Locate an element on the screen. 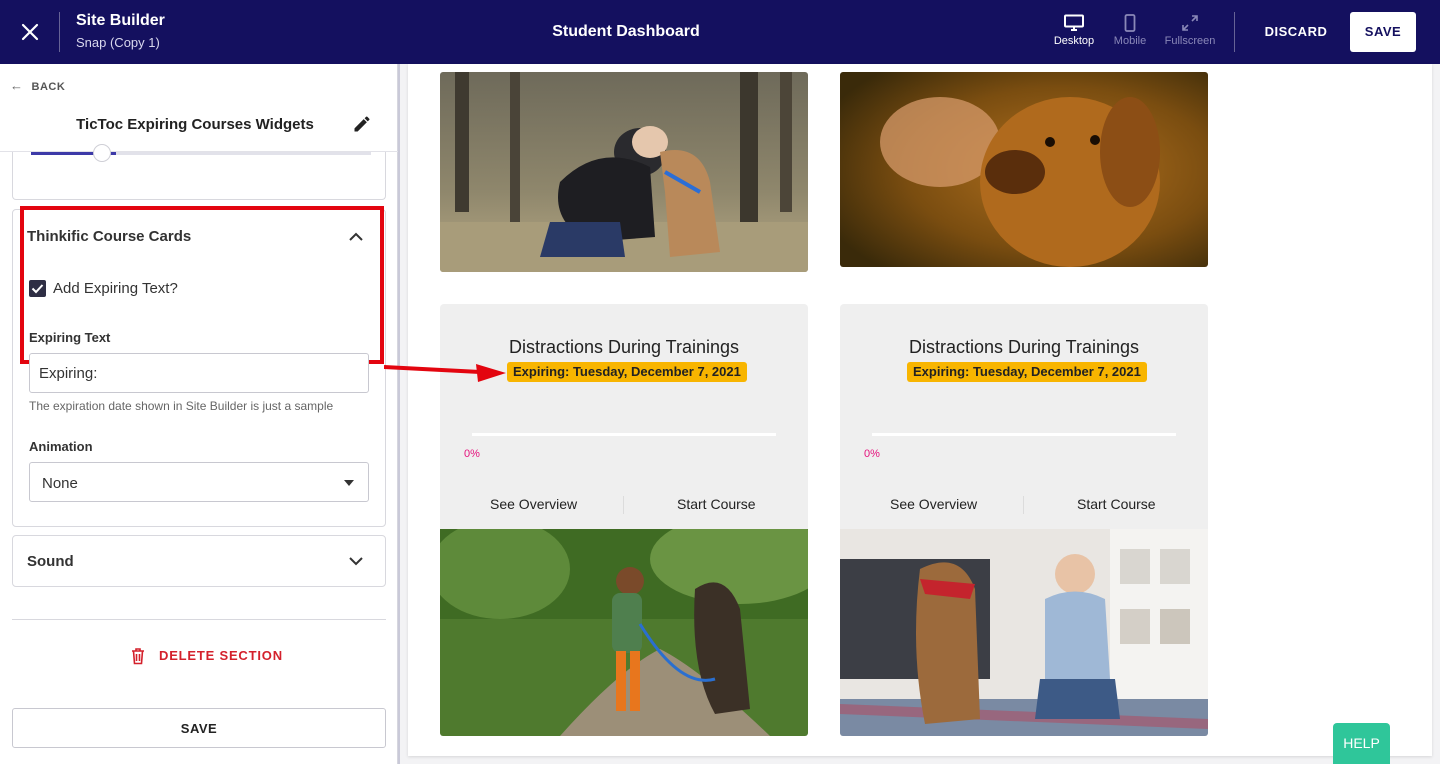 The height and width of the screenshot is (764, 1440). desktop-view-button: Desktop is located at coordinates (1074, 30).